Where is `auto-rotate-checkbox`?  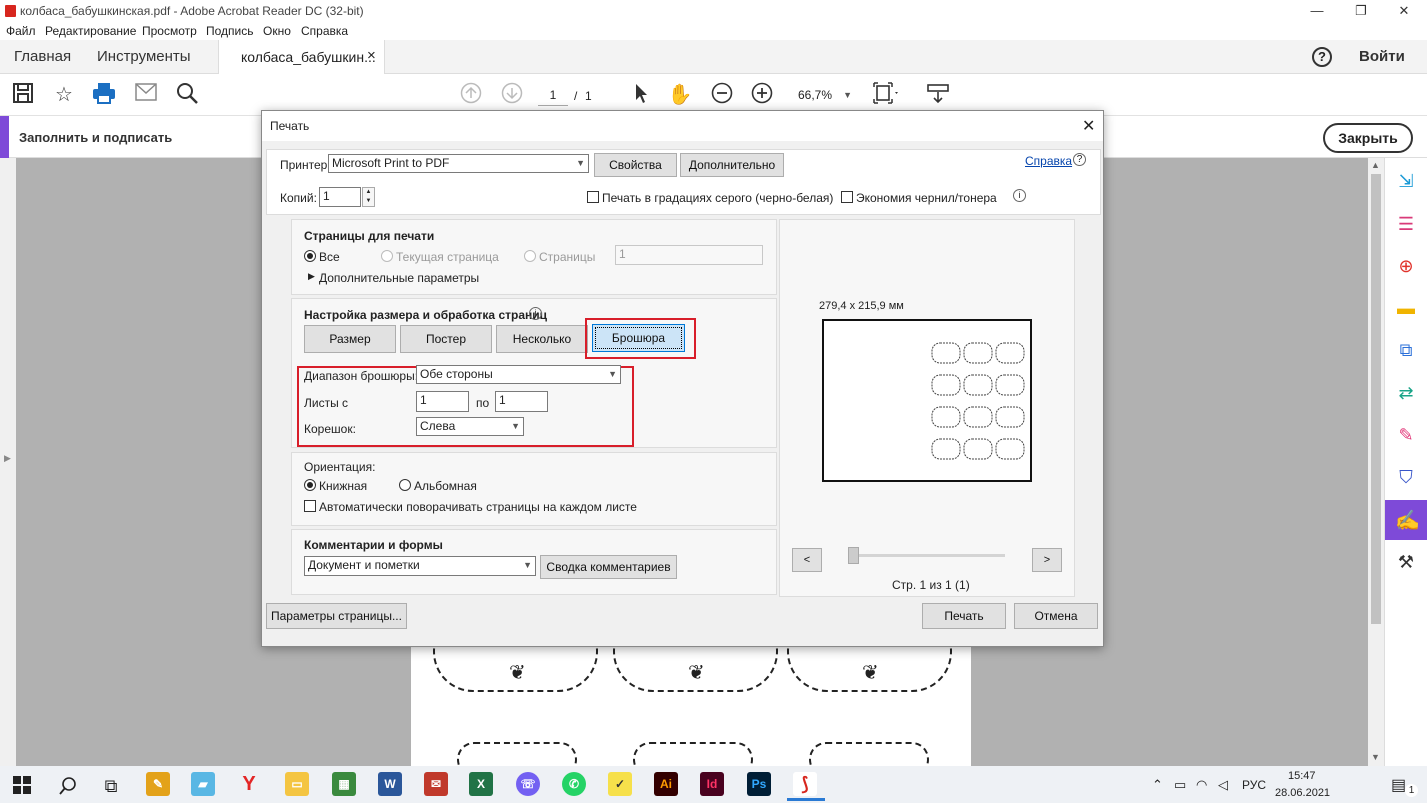 auto-rotate-checkbox is located at coordinates (310, 506).